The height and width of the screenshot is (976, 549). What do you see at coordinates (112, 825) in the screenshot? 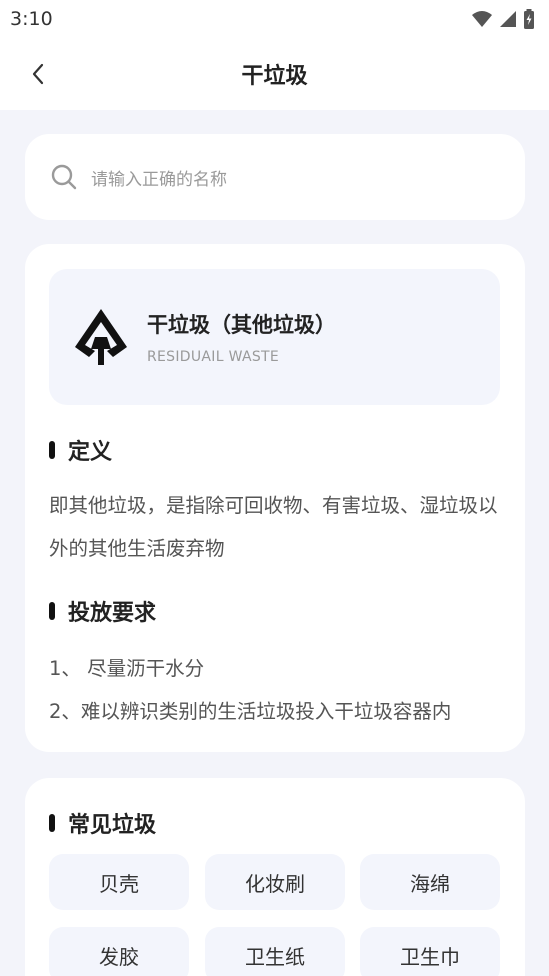
I see `common-title: 常见垃圾` at bounding box center [112, 825].